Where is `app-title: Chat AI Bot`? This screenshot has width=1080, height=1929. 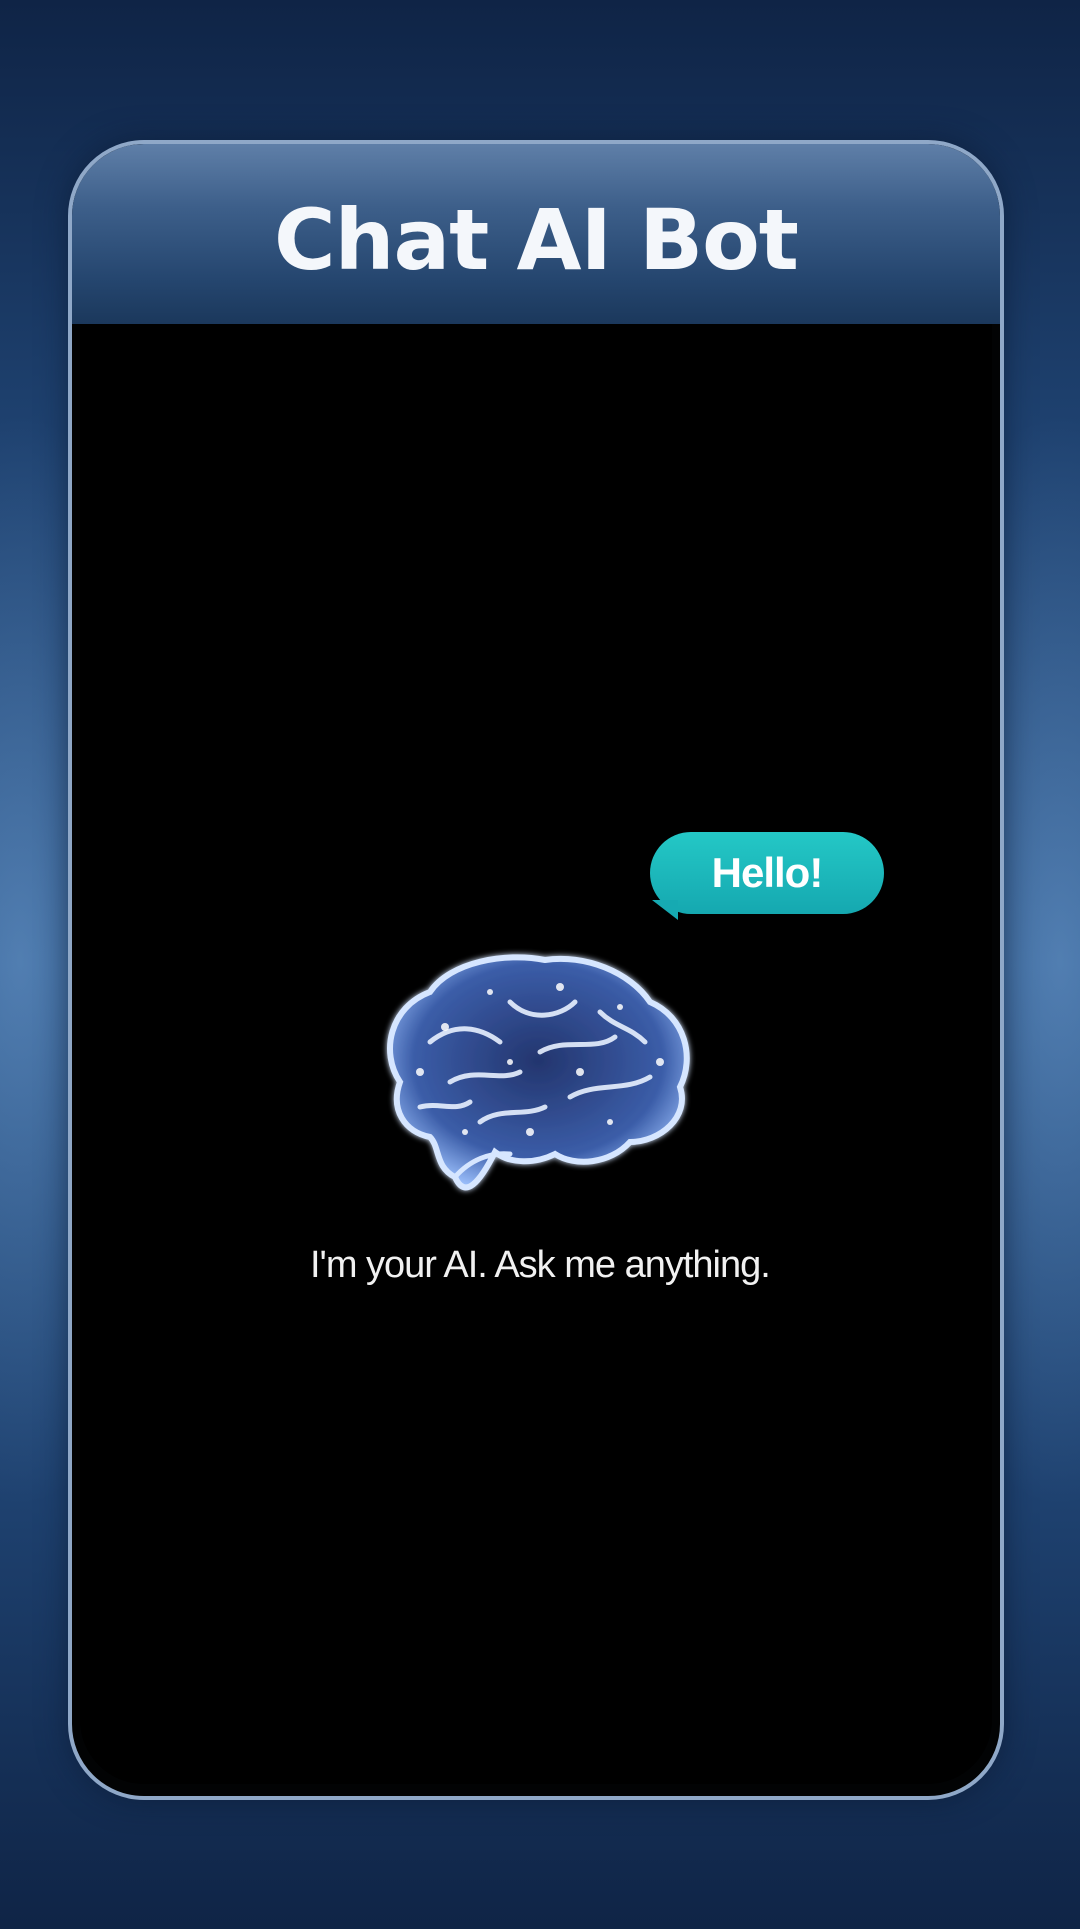
app-title: Chat AI Bot is located at coordinates (536, 240).